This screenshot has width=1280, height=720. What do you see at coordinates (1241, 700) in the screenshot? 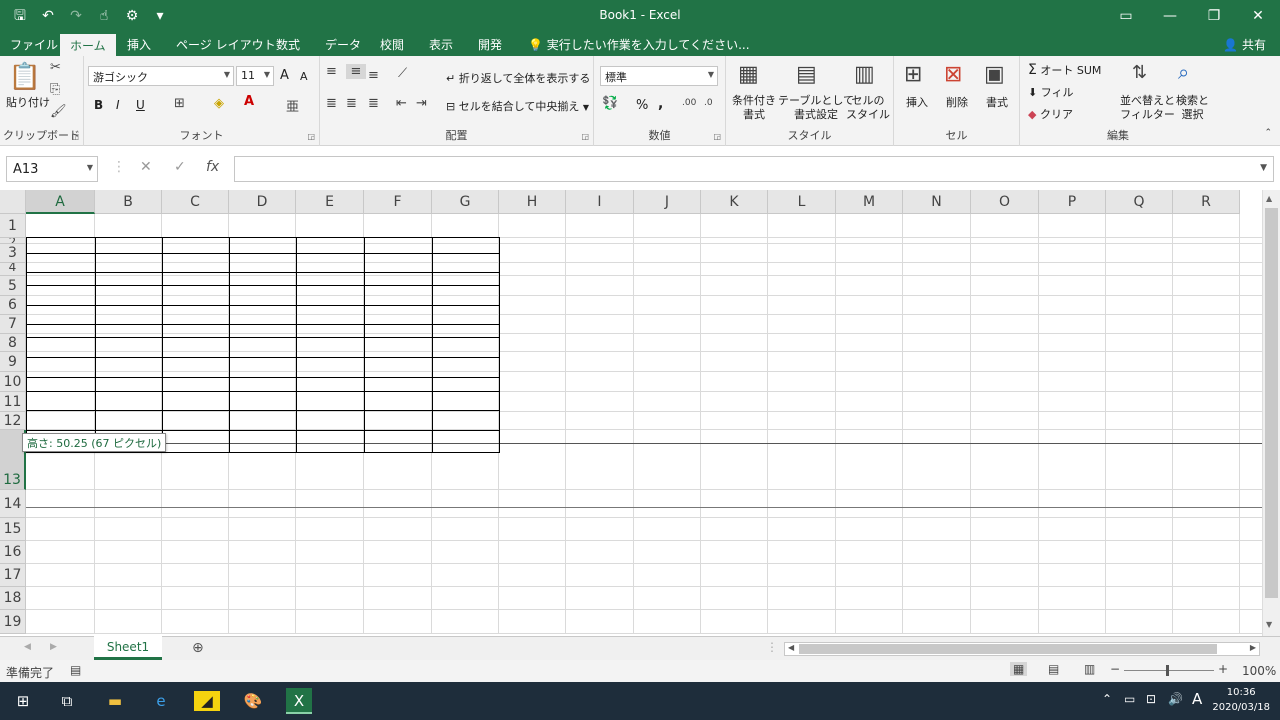
I see `clock: 10:36 2020/03/18` at bounding box center [1241, 700].